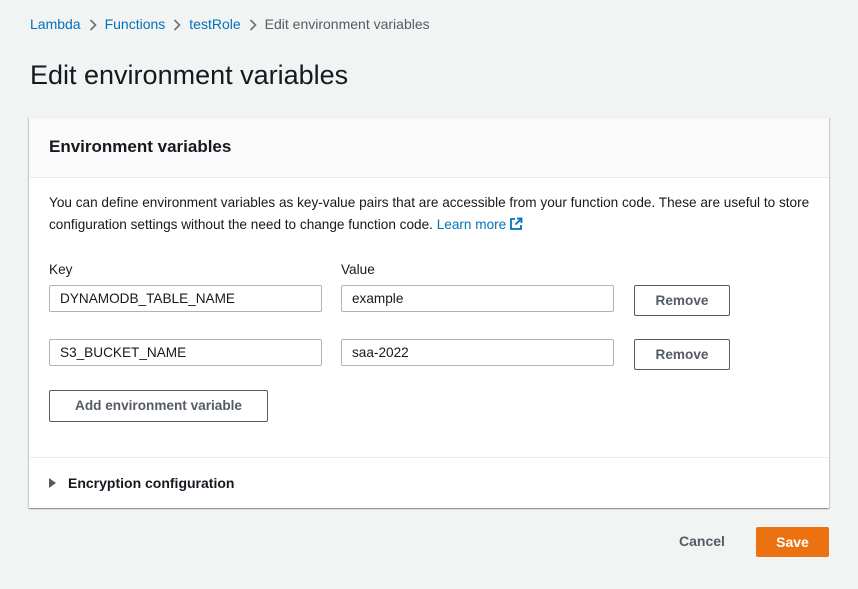  Describe the element at coordinates (792, 542) in the screenshot. I see `save-button: Save` at that location.